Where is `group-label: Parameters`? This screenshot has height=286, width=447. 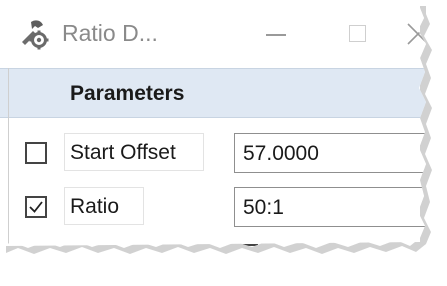 group-label: Parameters is located at coordinates (127, 93).